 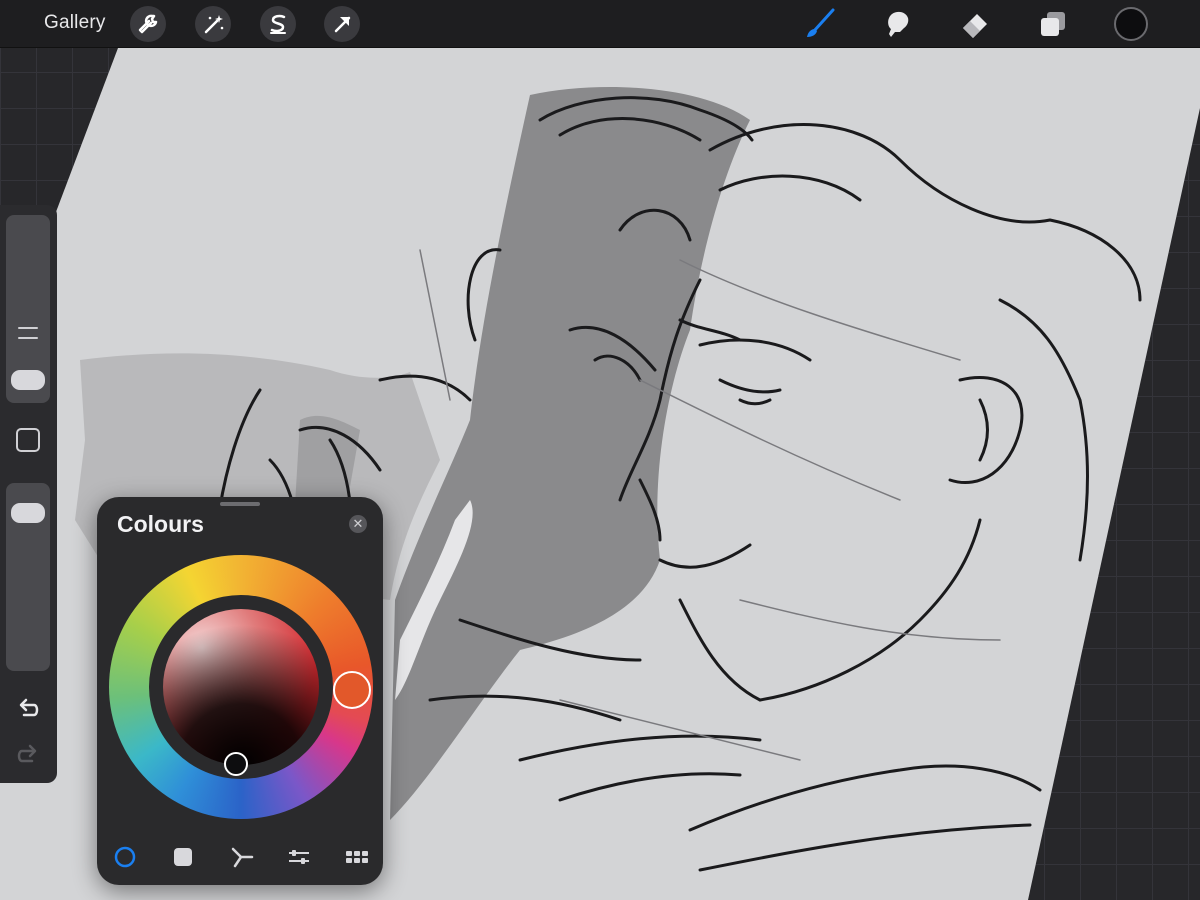 I want to click on left-sidebar, so click(x=28, y=494).